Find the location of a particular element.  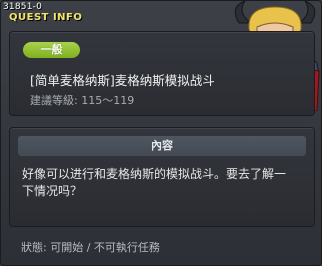

quest-name: [简单麦格纳斯]麦格纳斯模拟战斗 is located at coordinates (122, 80).